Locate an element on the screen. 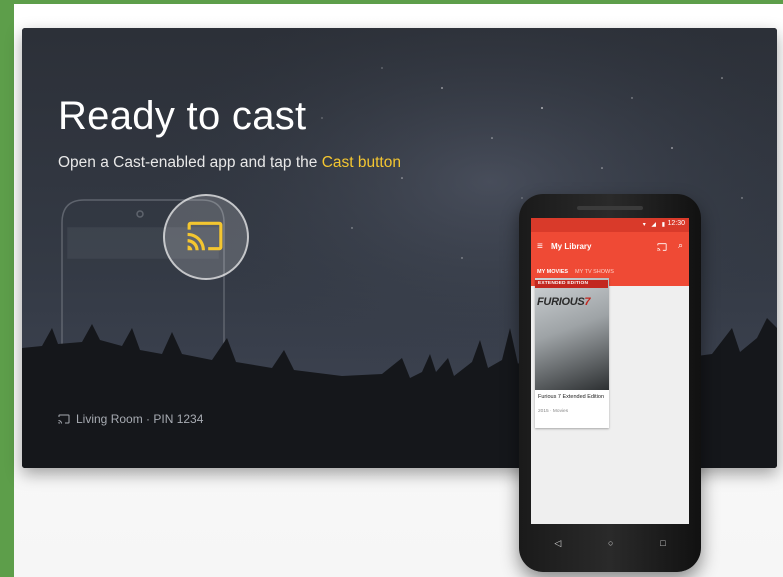 The image size is (783, 577). cast-small-icon is located at coordinates (64, 419).